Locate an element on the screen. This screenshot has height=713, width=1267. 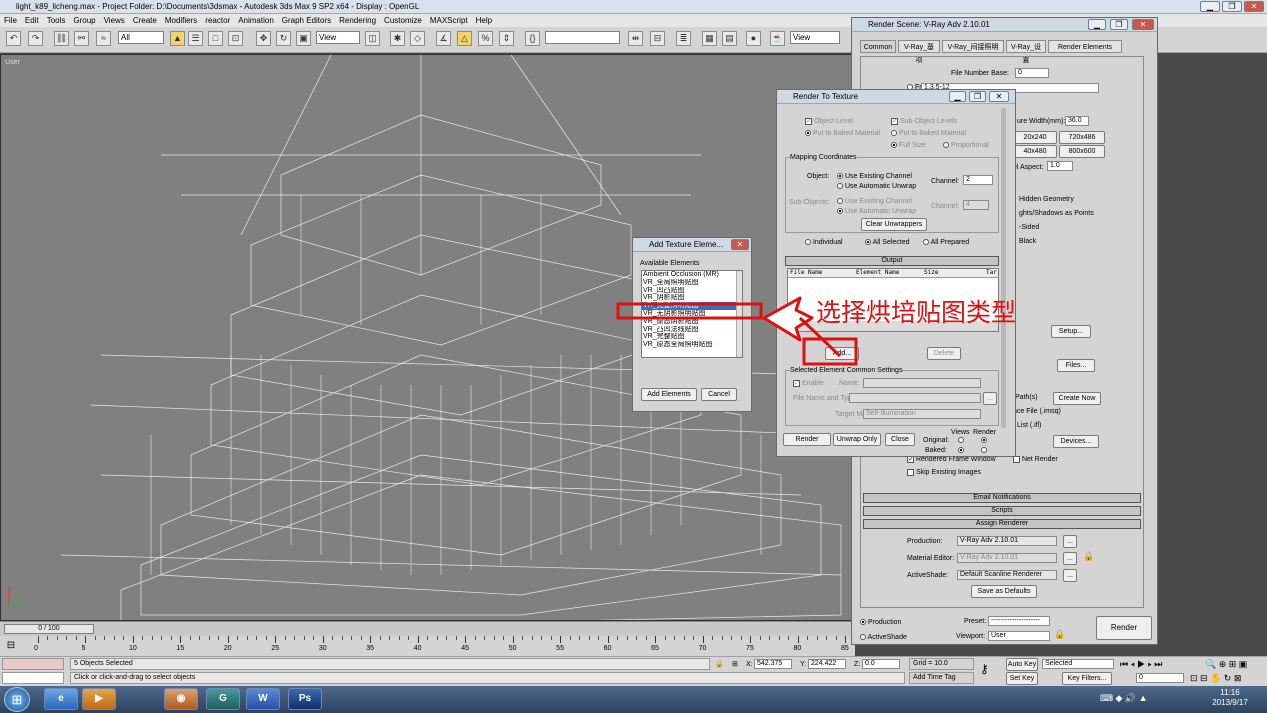
highlight-add-button is located at coordinates (830, 351).